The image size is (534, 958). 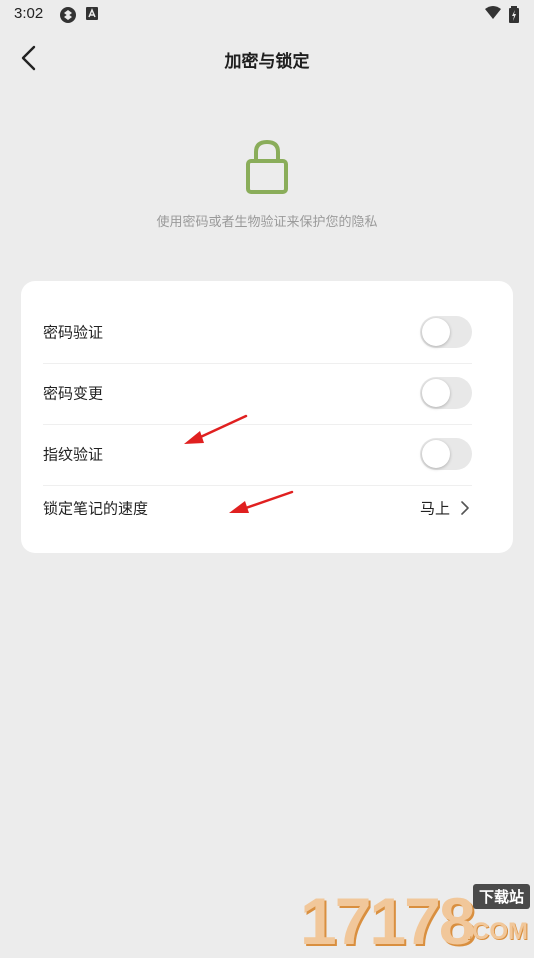 I want to click on watermark-suffix: .COM, so click(x=496, y=931).